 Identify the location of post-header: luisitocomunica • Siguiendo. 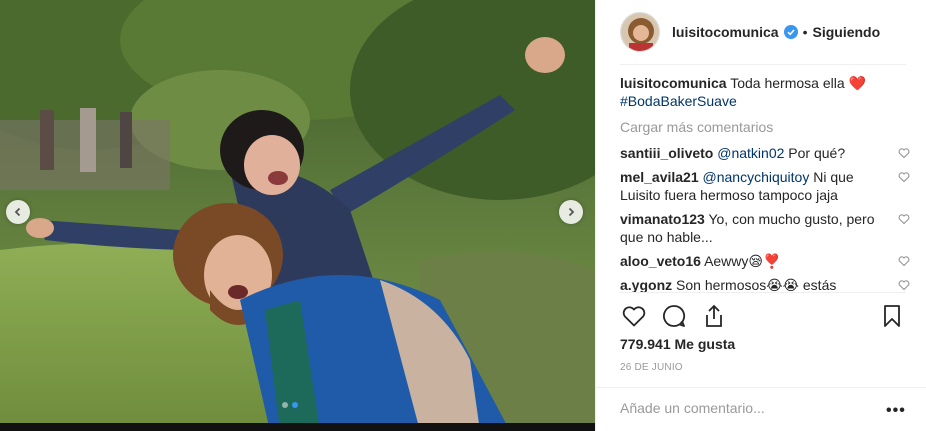
(761, 32).